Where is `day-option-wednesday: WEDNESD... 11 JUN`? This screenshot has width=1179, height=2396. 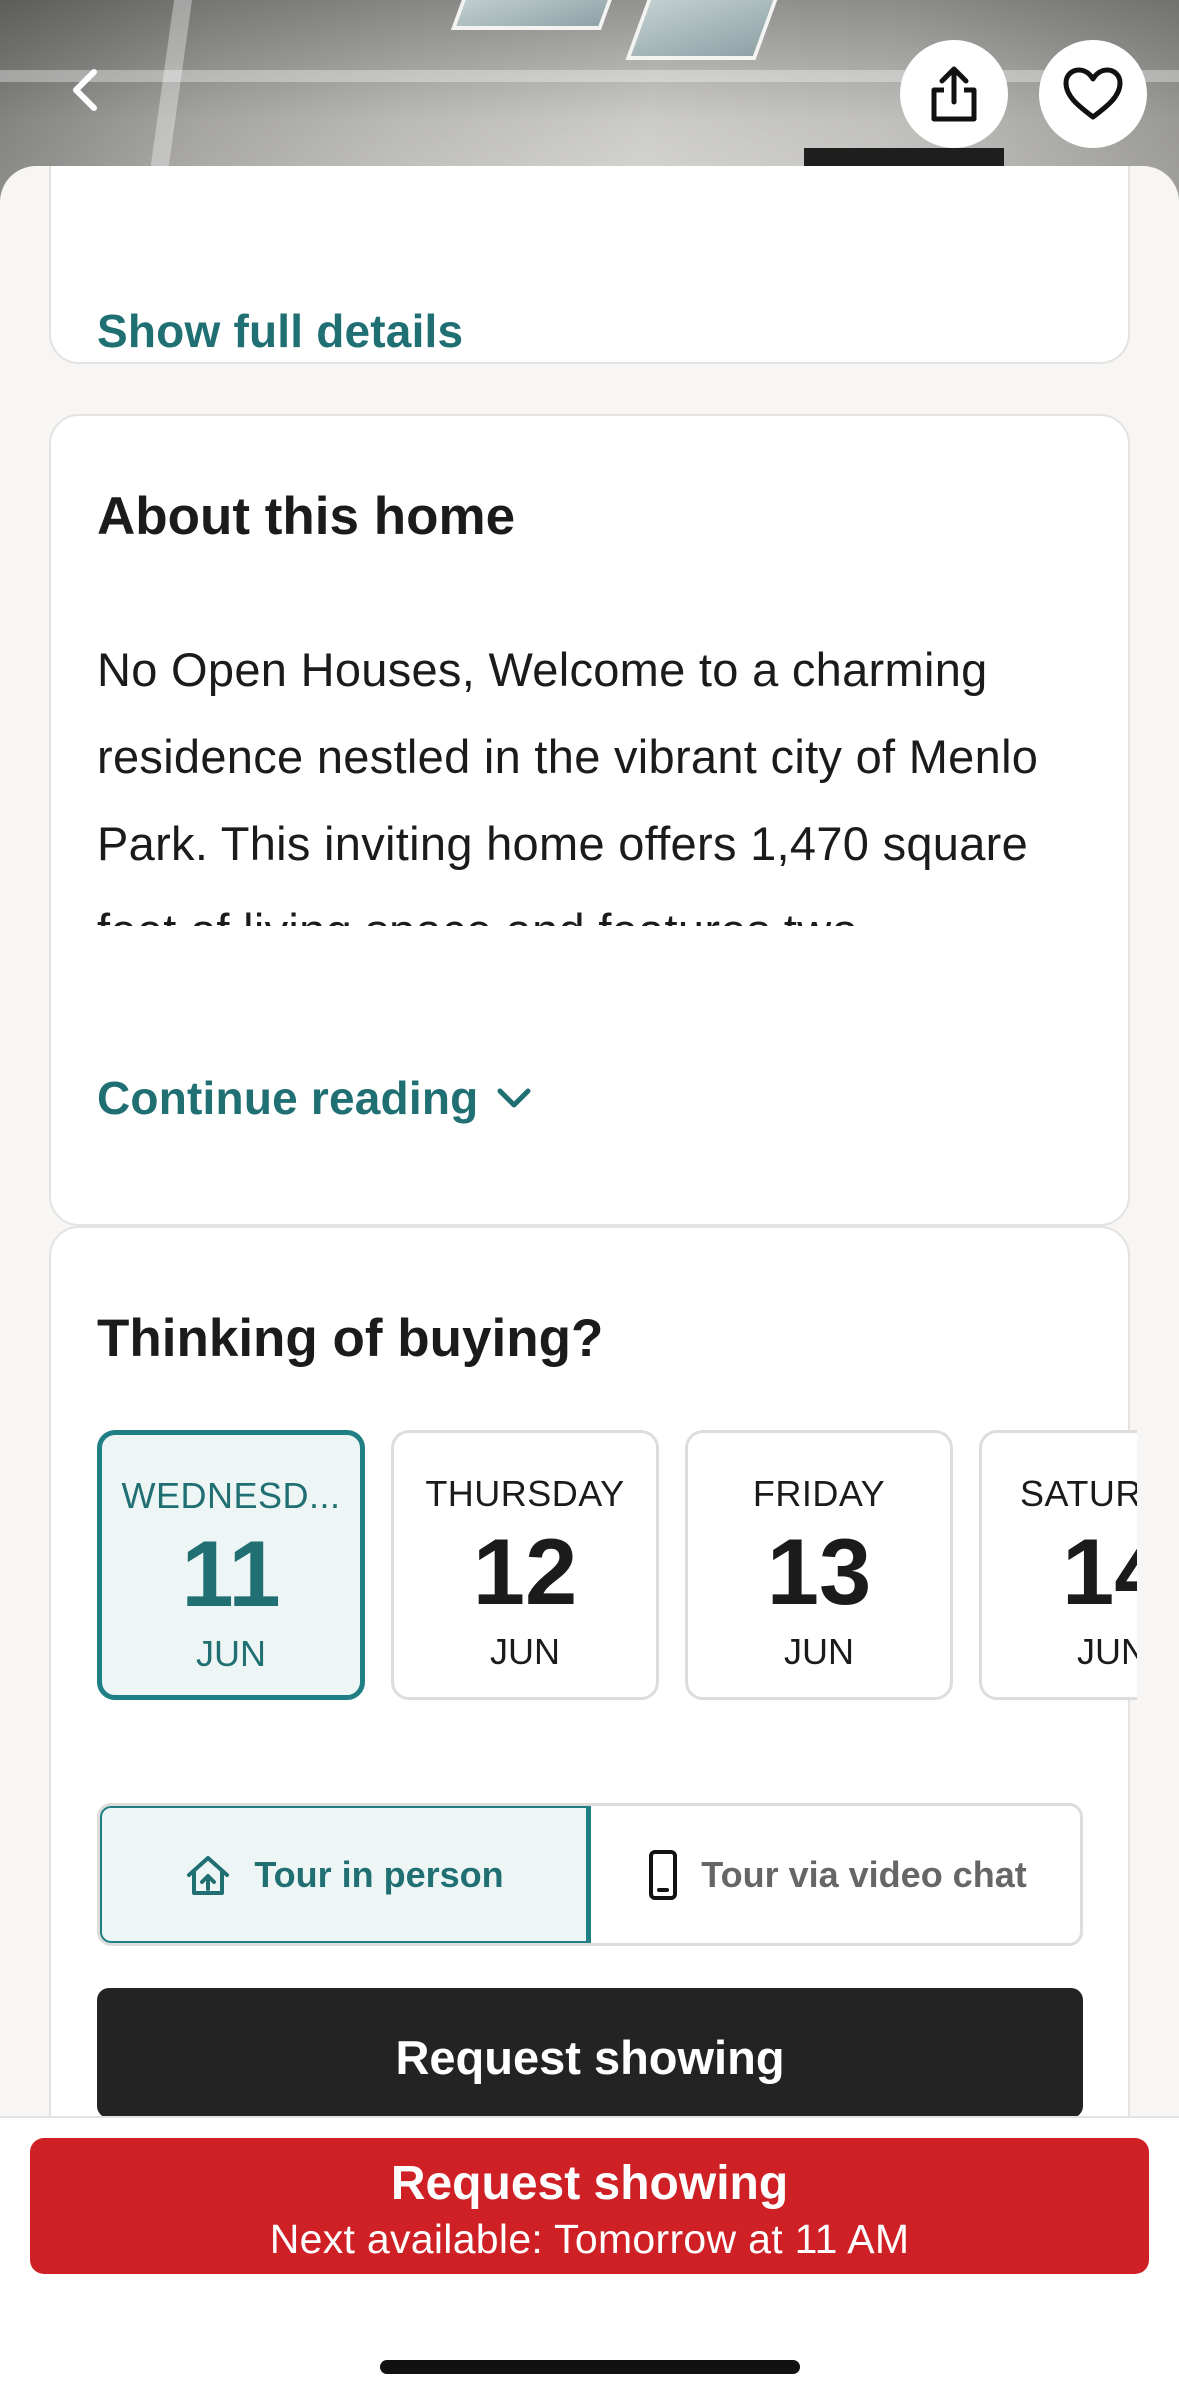
day-option-wednesday: WEDNESD... 11 JUN is located at coordinates (231, 1565).